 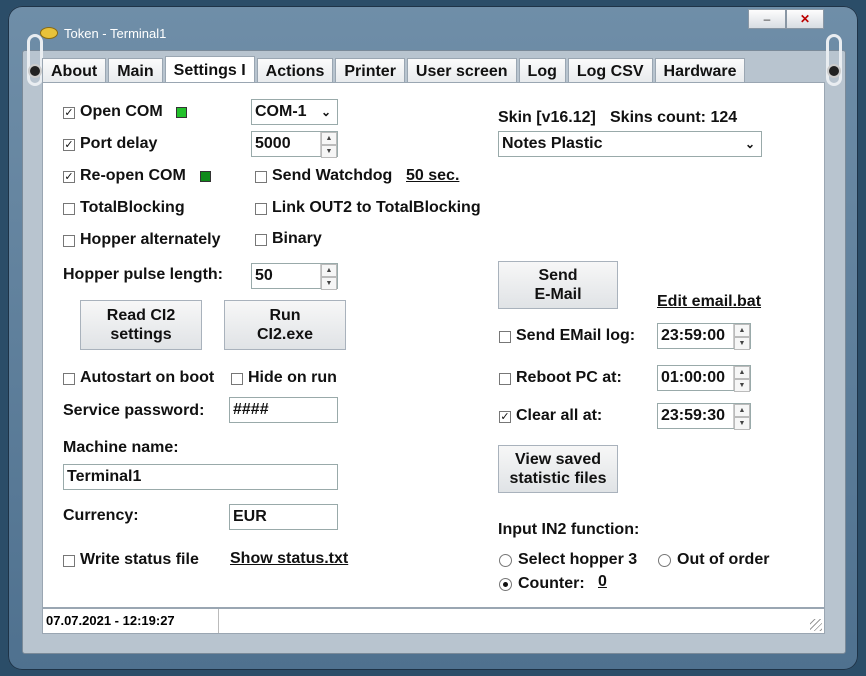 I want to click on read-ci2-settings-button: Read CI2 settings, so click(x=141, y=325).